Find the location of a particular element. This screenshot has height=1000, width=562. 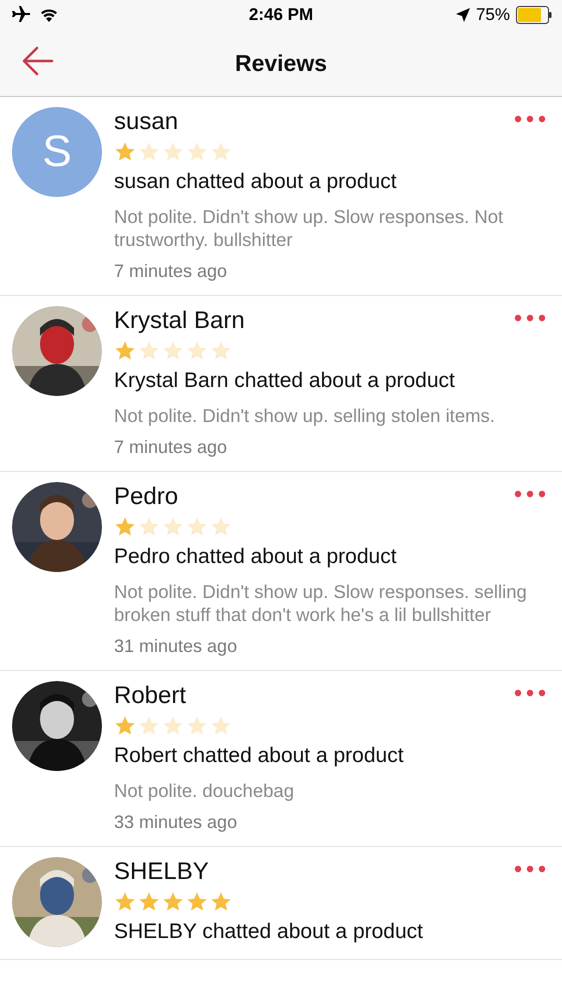

avatar: S is located at coordinates (57, 152).